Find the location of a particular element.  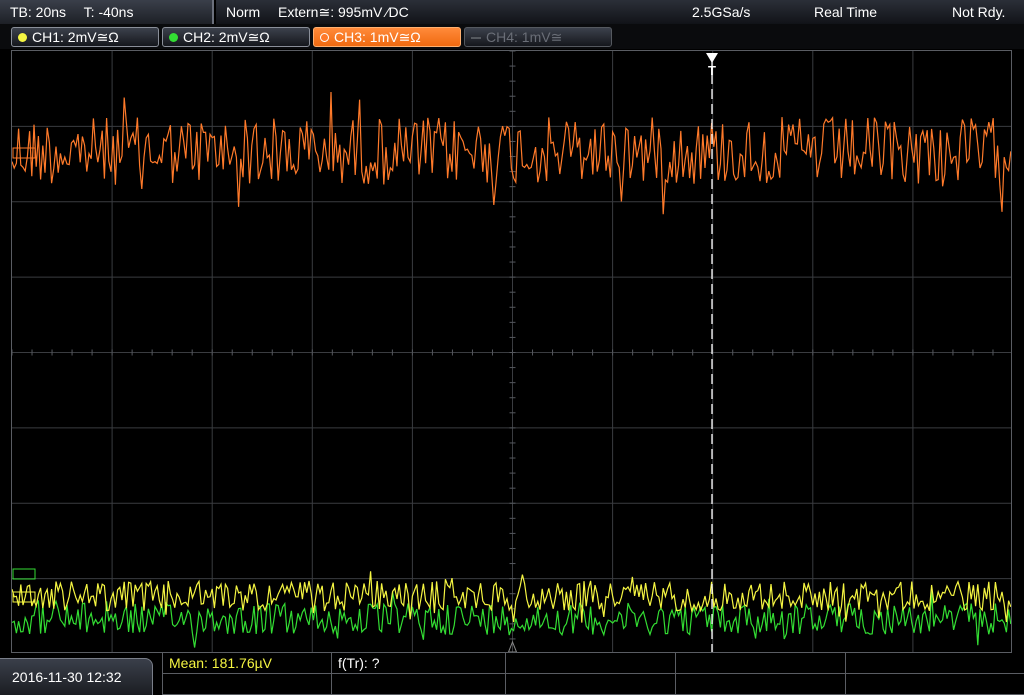

trigger-time-value: T: -40ns is located at coordinates (108, 12).